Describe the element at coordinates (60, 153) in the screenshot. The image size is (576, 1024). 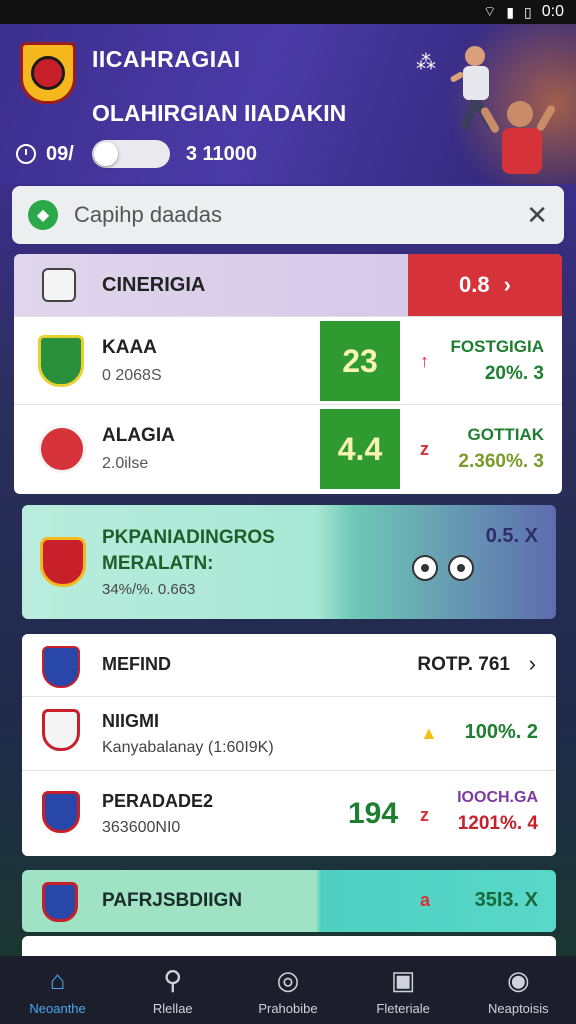
I see `clock-value: 09/` at that location.